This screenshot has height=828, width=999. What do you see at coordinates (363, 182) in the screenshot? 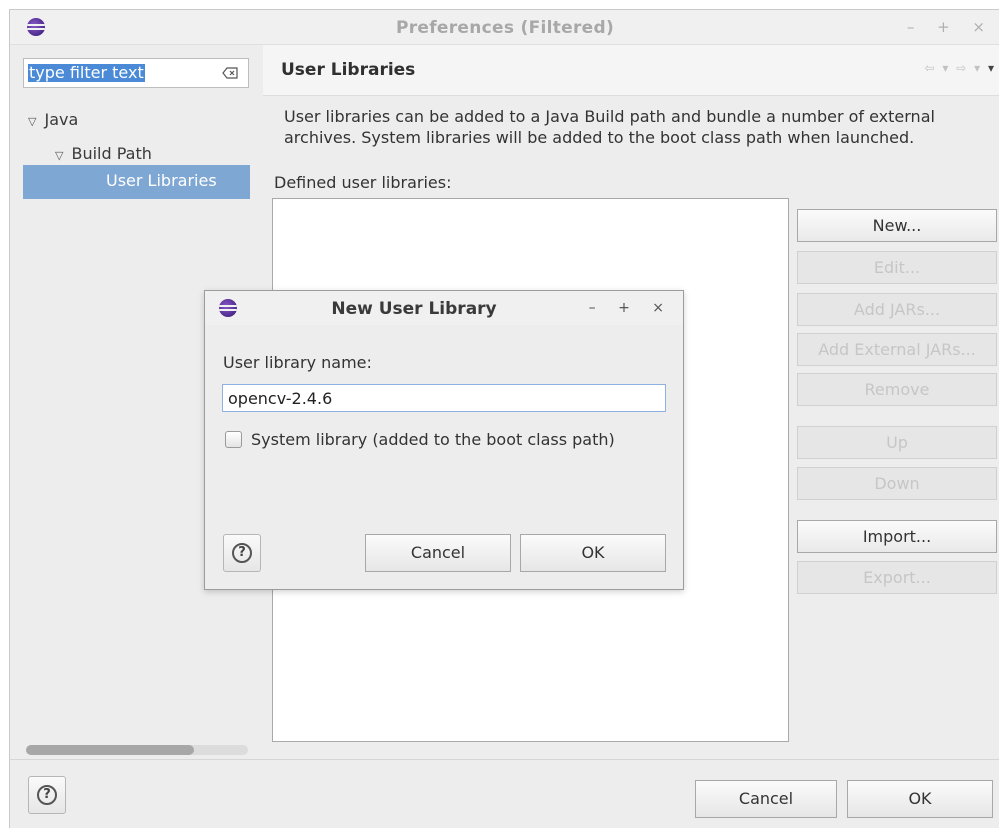
I see `defined-libraries-label: Defined user libraries:` at bounding box center [363, 182].